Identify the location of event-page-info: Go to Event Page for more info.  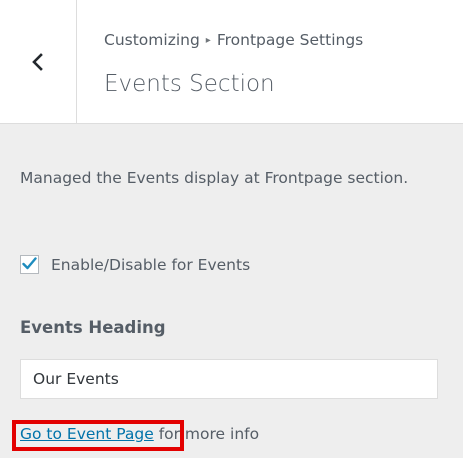
(139, 434).